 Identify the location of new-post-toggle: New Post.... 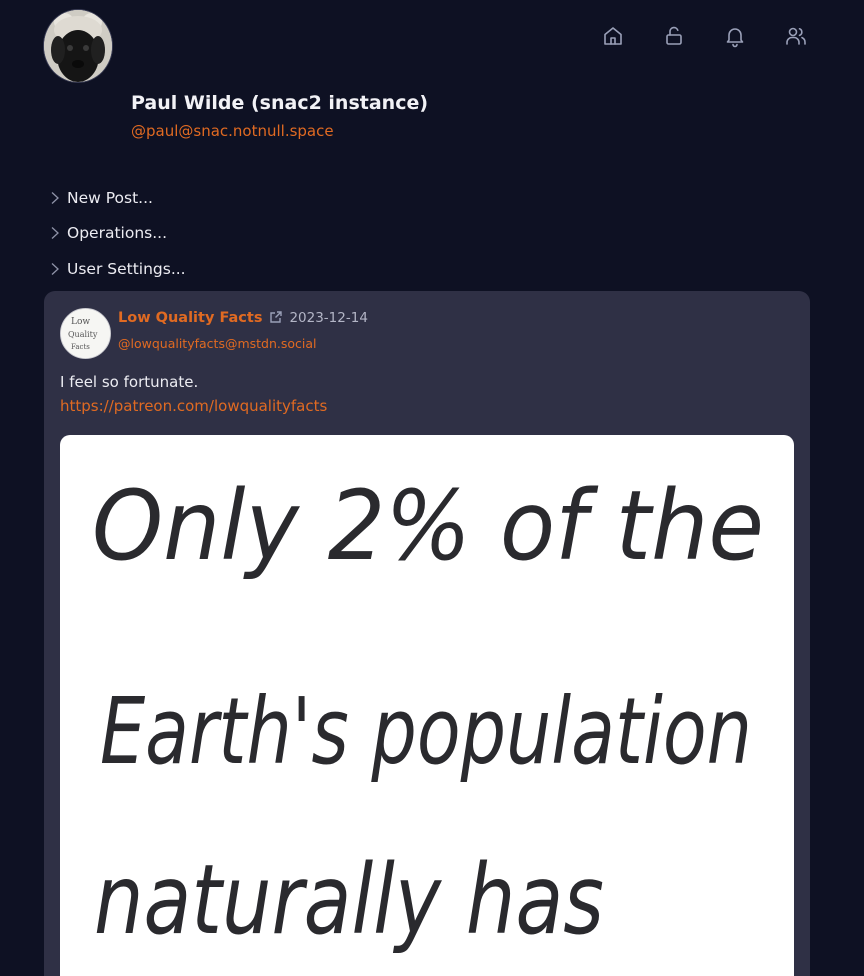
(118, 198).